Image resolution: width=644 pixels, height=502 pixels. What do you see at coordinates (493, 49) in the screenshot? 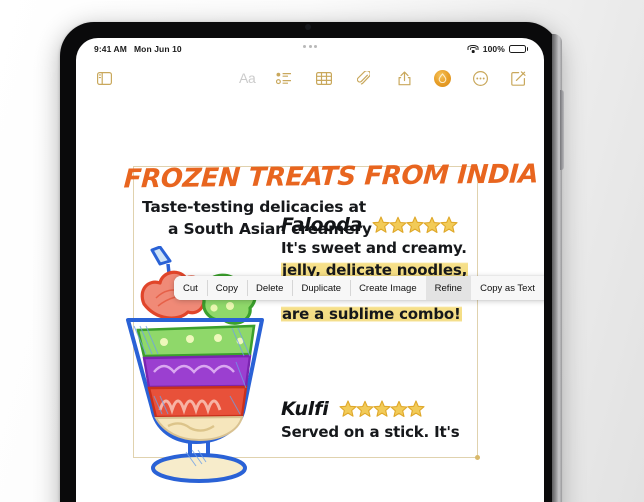
I see `battery-percent-label: 100%` at bounding box center [493, 49].